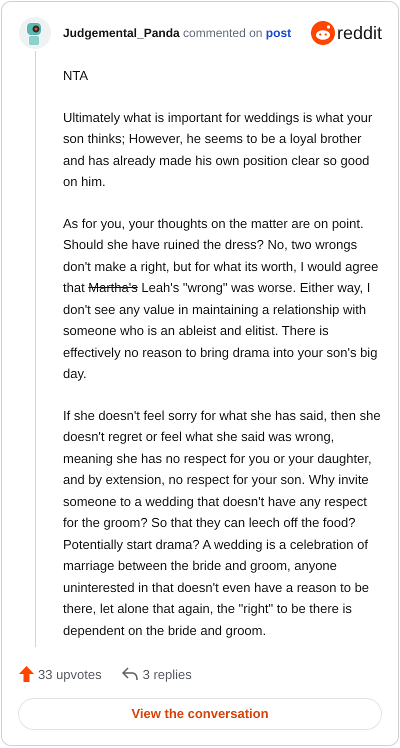 The height and width of the screenshot is (748, 400). I want to click on view-conversation-button: View the conversation, so click(200, 714).